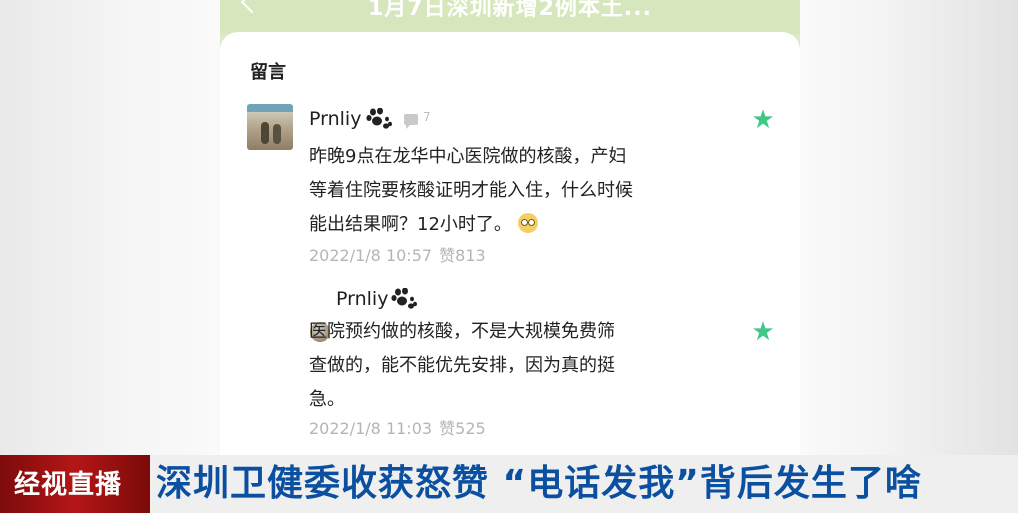 The width and height of the screenshot is (1018, 513). Describe the element at coordinates (427, 117) in the screenshot. I see `reply-count: 7` at that location.